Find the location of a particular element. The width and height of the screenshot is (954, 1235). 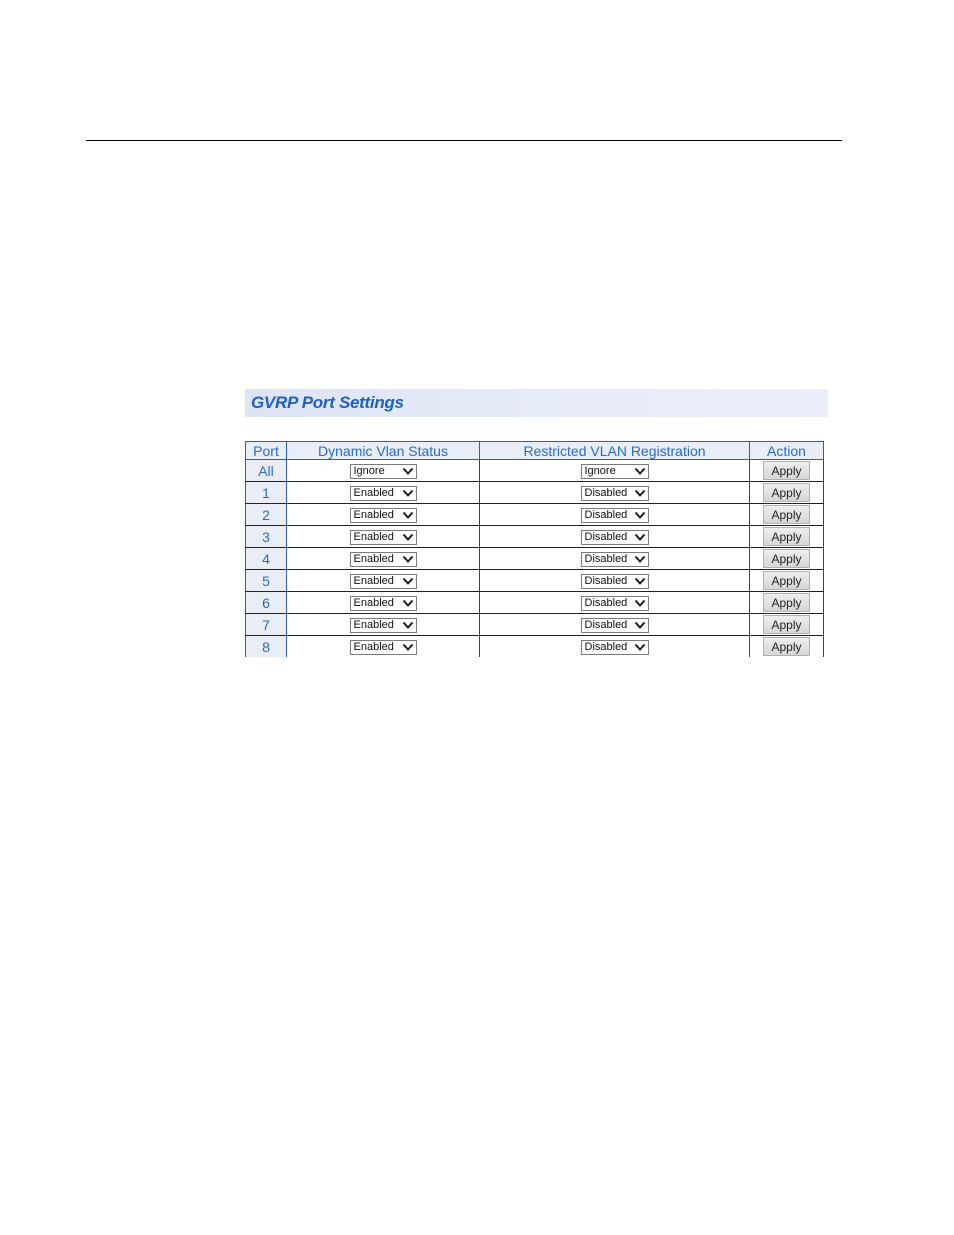

port-label: 5 is located at coordinates (266, 580).